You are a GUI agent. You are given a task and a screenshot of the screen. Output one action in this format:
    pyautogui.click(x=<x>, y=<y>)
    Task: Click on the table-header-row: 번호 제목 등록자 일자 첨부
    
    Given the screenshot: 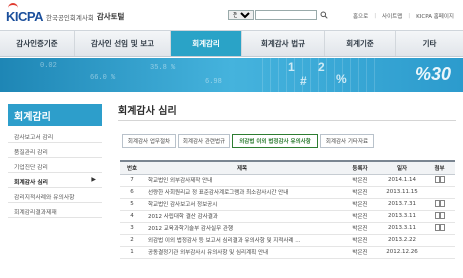 What is the action you would take?
    pyautogui.click(x=287, y=167)
    